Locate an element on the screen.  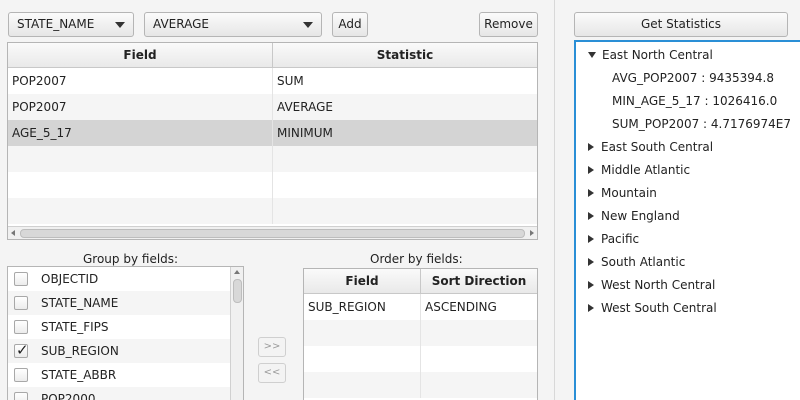
tree-node-label: South Atlantic is located at coordinates (643, 262).